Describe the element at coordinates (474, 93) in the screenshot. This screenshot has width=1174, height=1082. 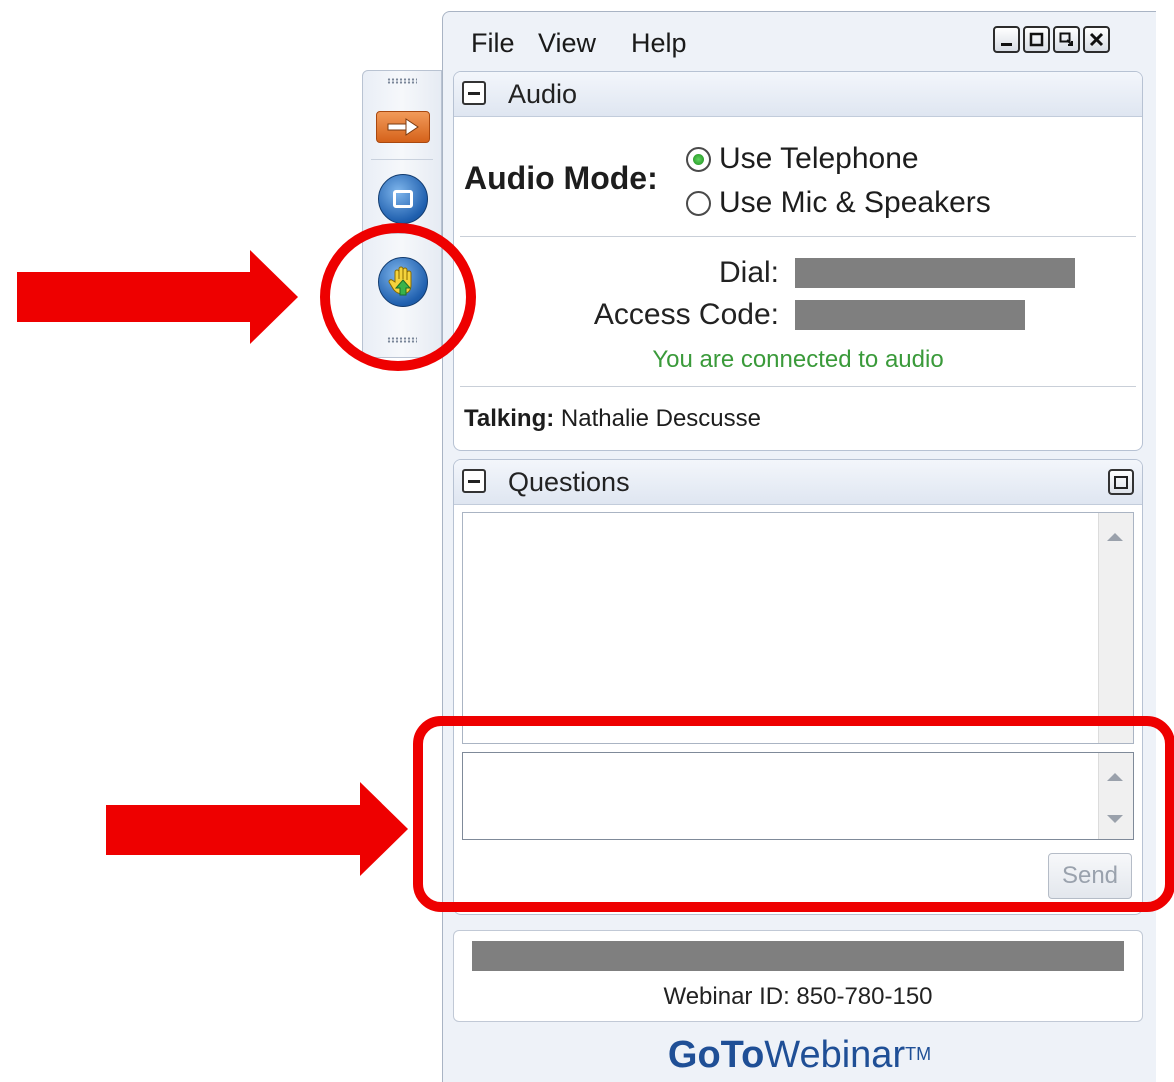
I see `audio-collapse-button` at that location.